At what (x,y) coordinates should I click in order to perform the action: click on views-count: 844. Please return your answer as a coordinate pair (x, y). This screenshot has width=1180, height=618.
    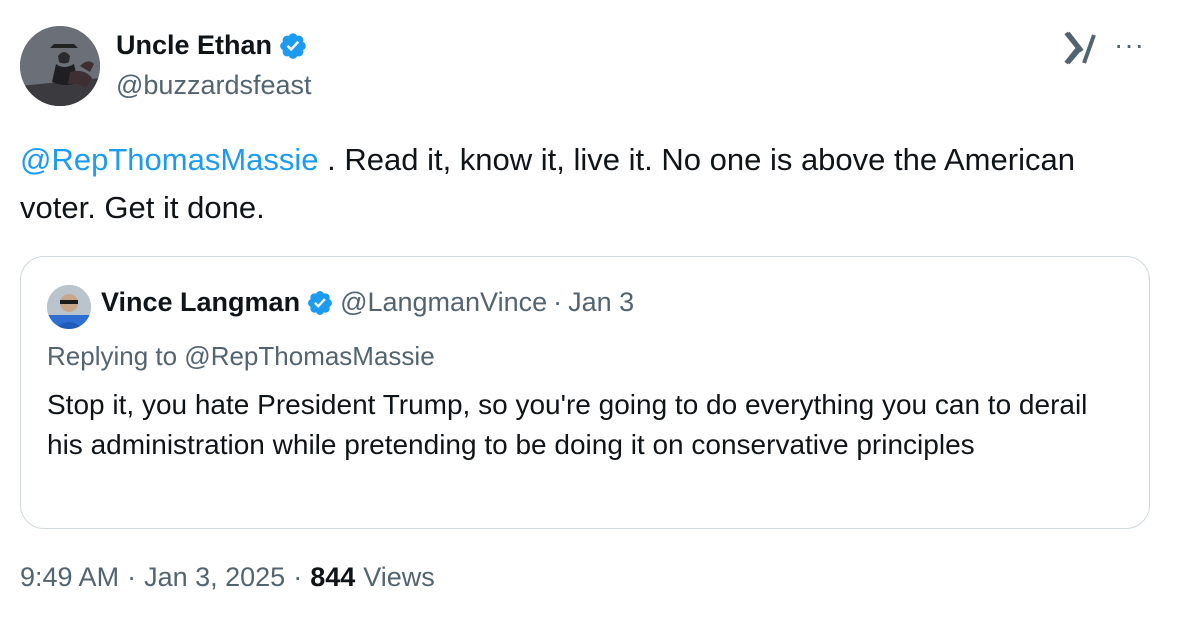
    Looking at the image, I should click on (333, 577).